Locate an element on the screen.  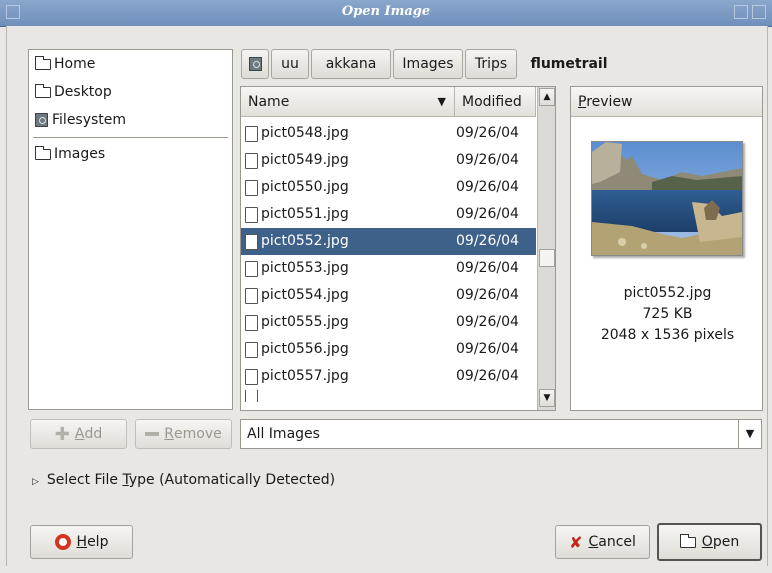
close-button is located at coordinates (759, 12).